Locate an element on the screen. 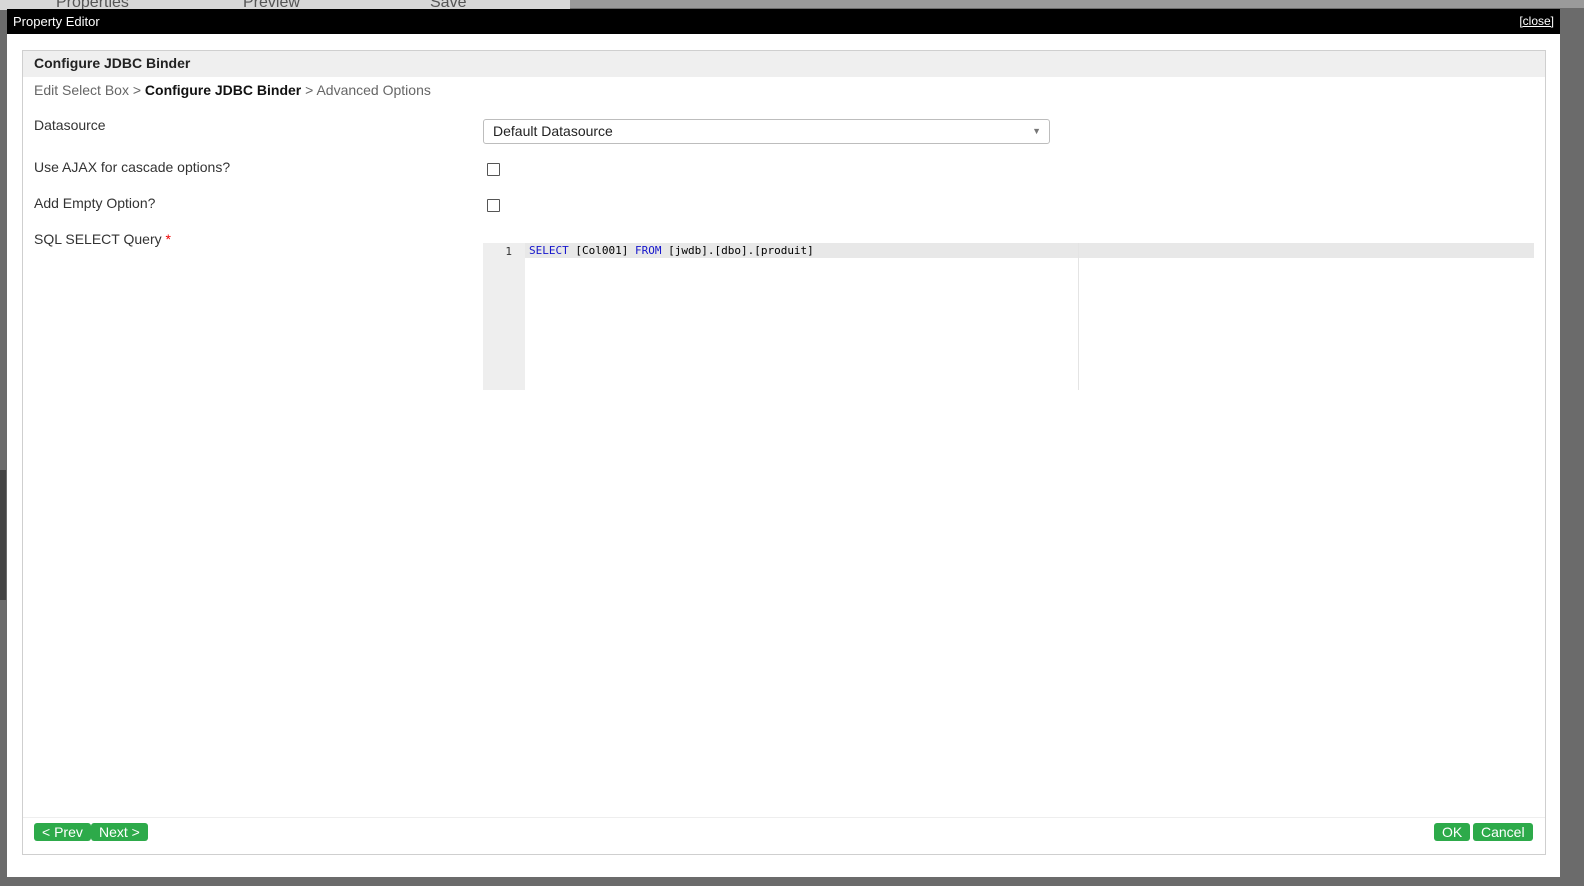 This screenshot has height=886, width=1584. sql-text: [jwdb].[dbo].[produit] is located at coordinates (737, 250).